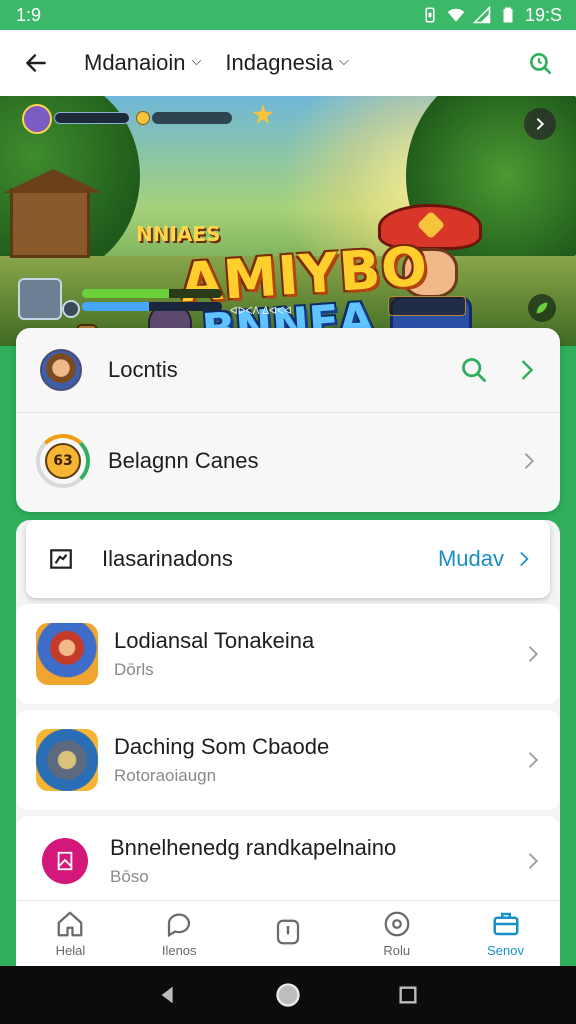 This screenshot has height=1024, width=576. Describe the element at coordinates (92, 118) in the screenshot. I see `hud-xp-bar` at that location.